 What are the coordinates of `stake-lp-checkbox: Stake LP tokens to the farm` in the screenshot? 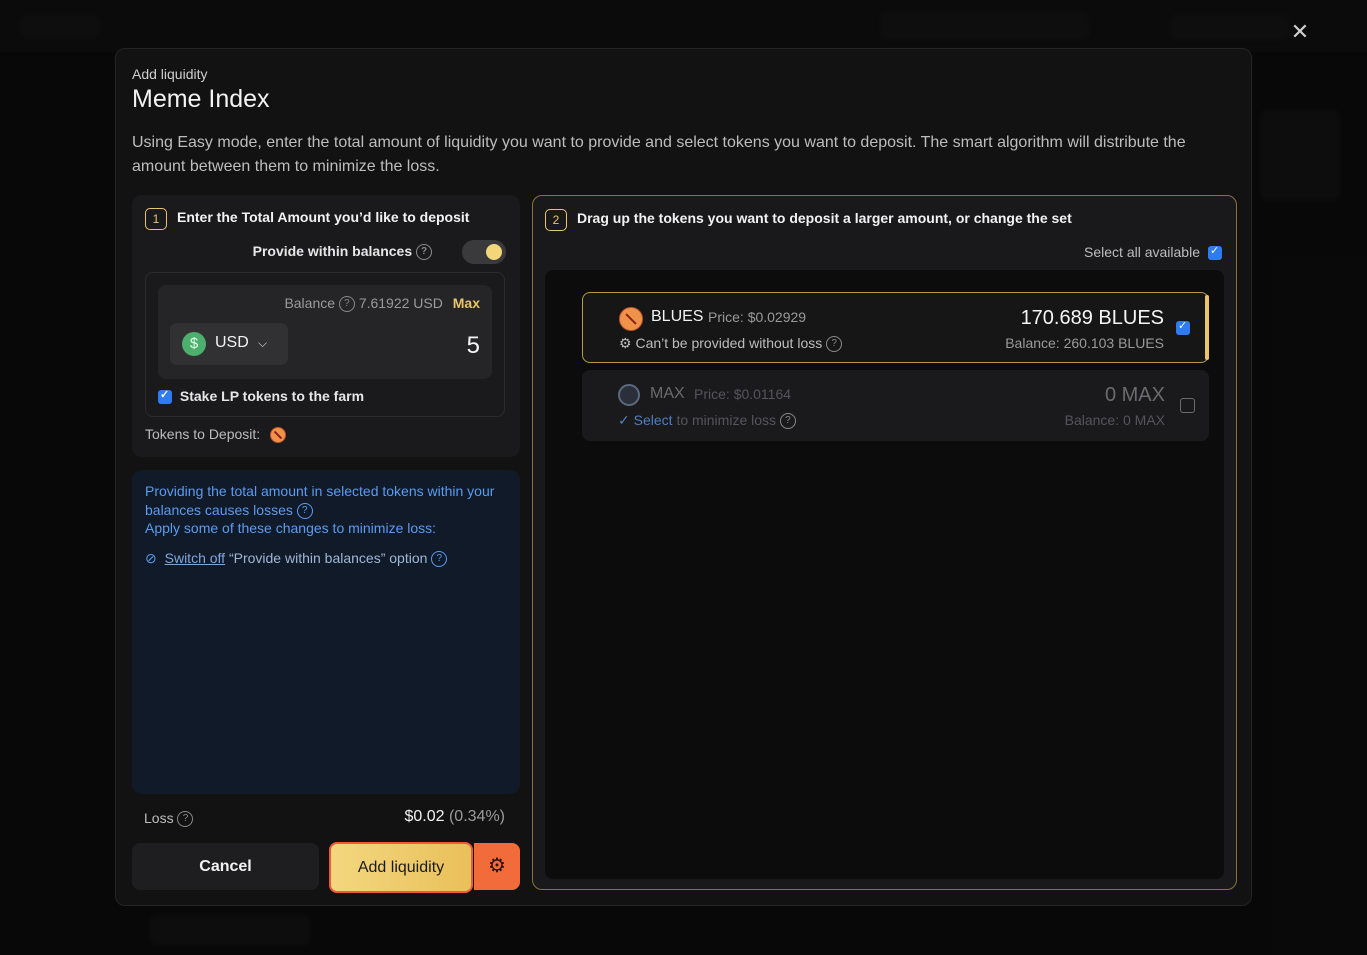 It's located at (261, 396).